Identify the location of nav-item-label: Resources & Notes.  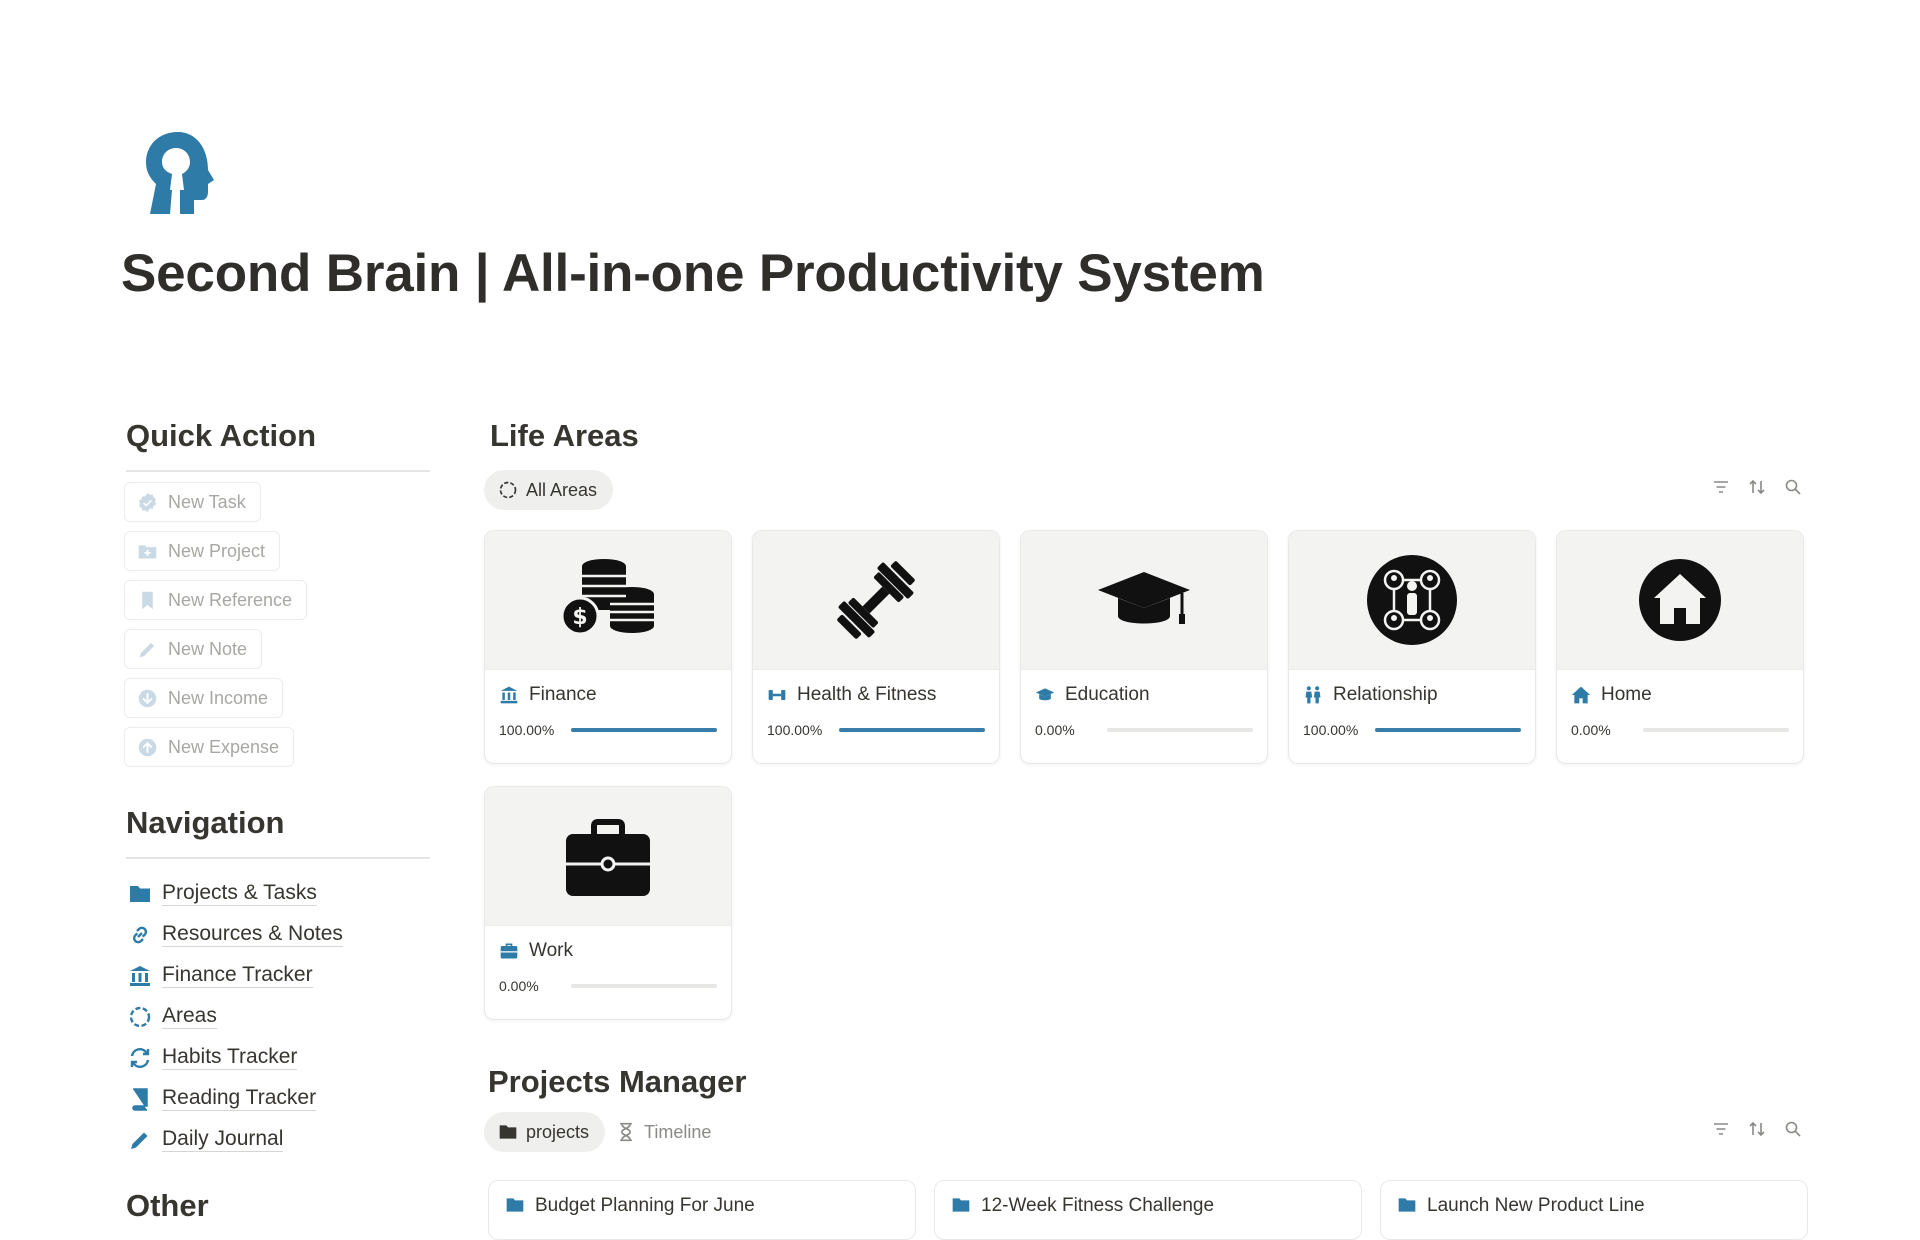
(252, 934).